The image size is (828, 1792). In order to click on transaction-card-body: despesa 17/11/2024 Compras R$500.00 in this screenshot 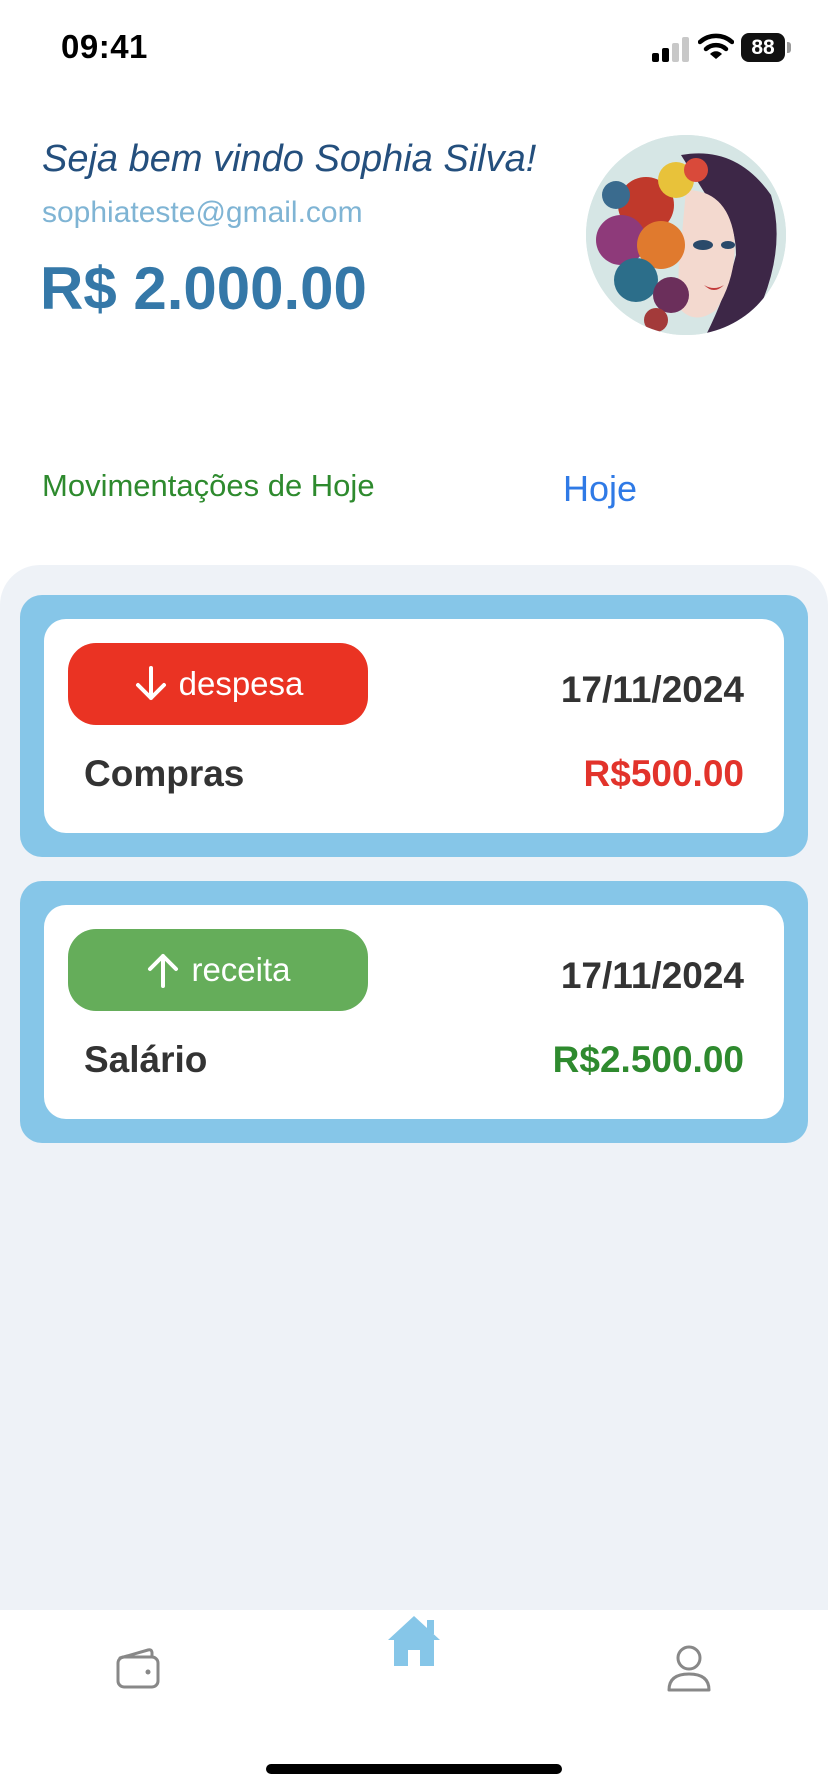, I will do `click(414, 726)`.